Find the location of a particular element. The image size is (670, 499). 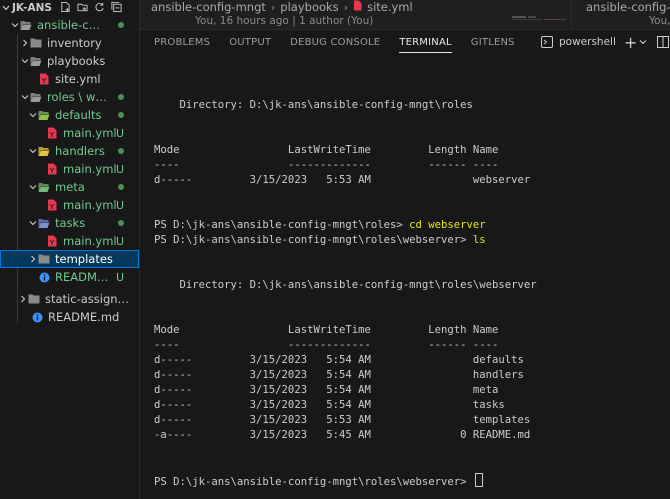

tree-item-readme: README.md is located at coordinates (69, 317).